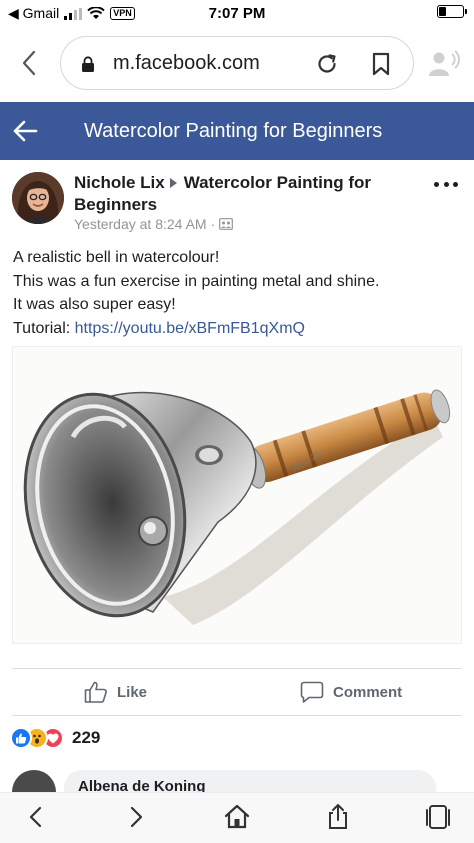 The height and width of the screenshot is (843, 474). What do you see at coordinates (237, 692) in the screenshot?
I see `action-bar: Like Comment` at bounding box center [237, 692].